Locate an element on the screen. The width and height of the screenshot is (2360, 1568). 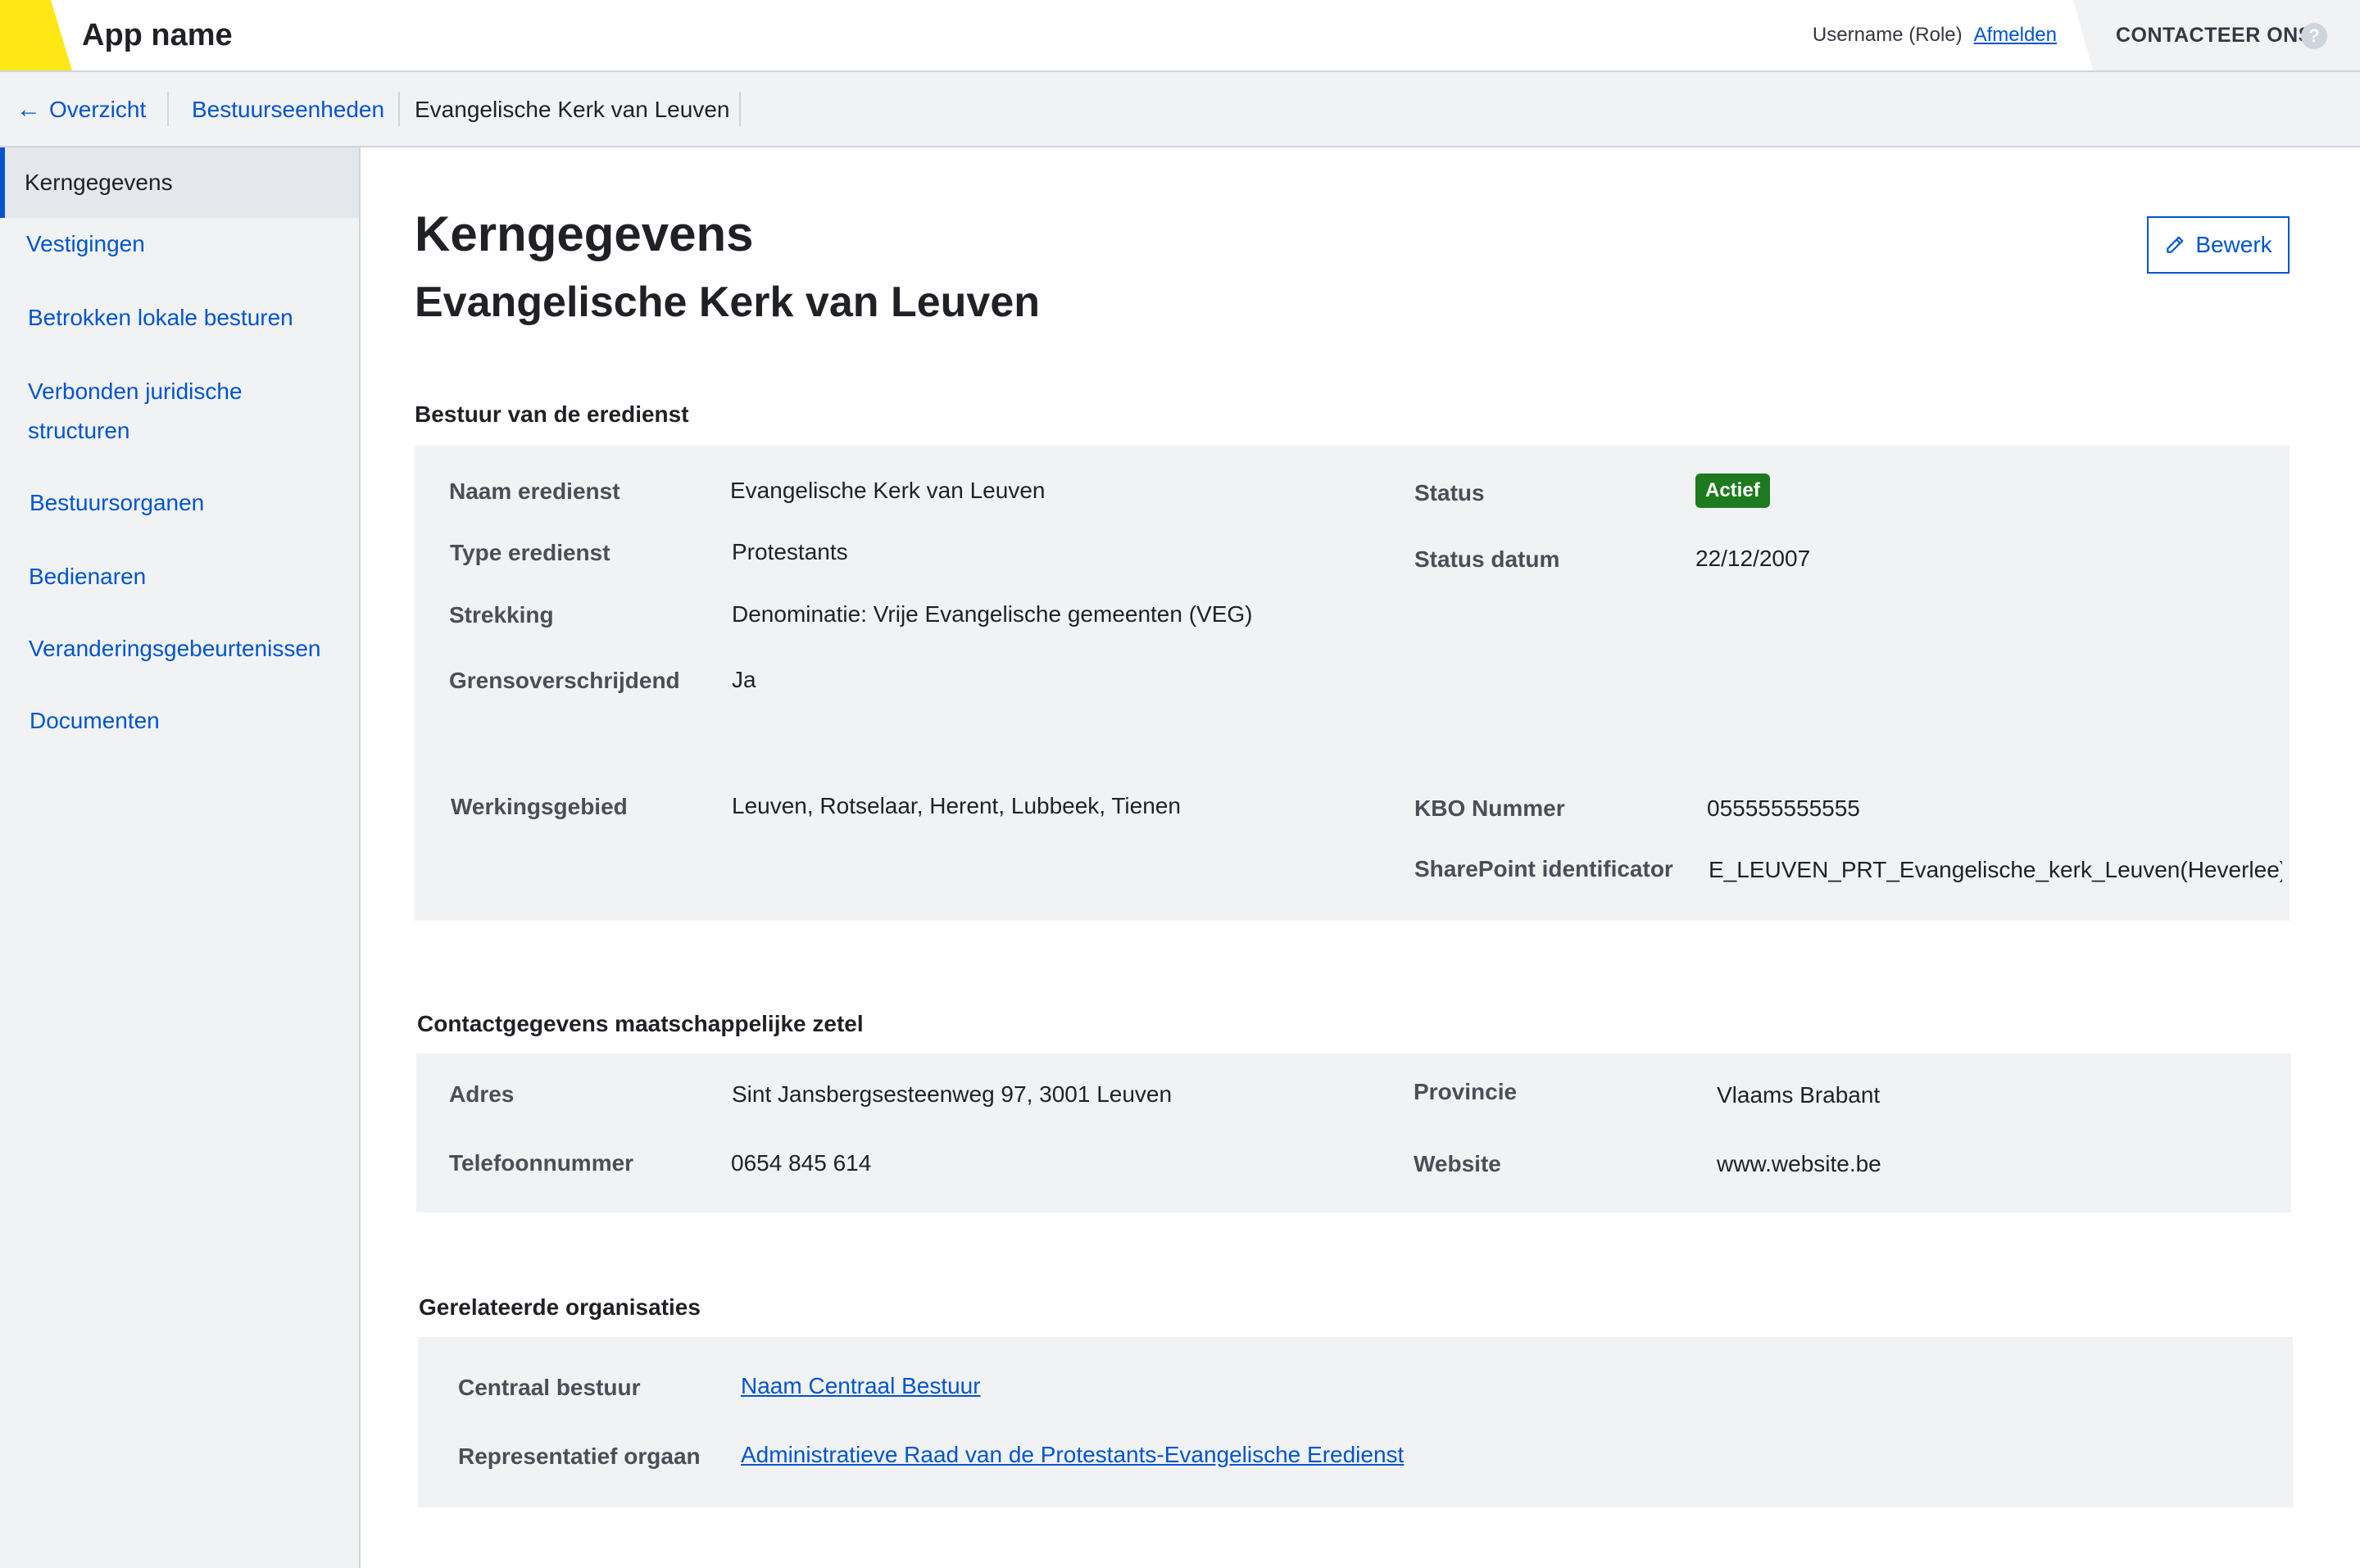
website-value: www.website.be is located at coordinates (1799, 1163).